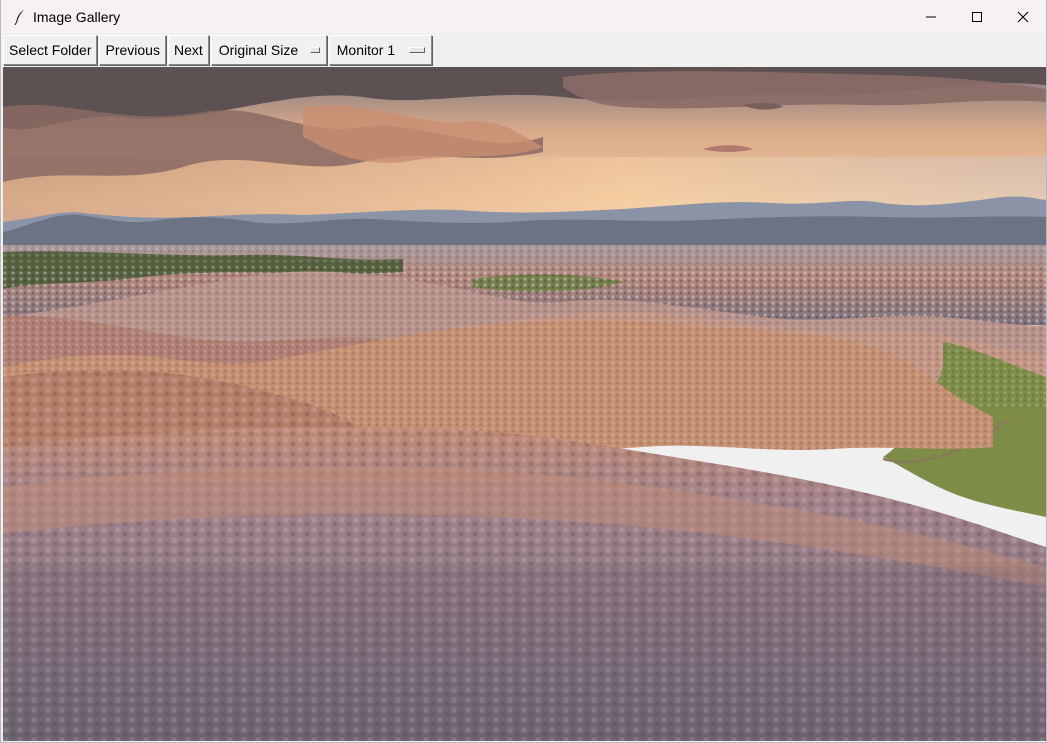 Image resolution: width=1047 pixels, height=743 pixels. What do you see at coordinates (132, 50) in the screenshot?
I see `previous-button: Previous` at bounding box center [132, 50].